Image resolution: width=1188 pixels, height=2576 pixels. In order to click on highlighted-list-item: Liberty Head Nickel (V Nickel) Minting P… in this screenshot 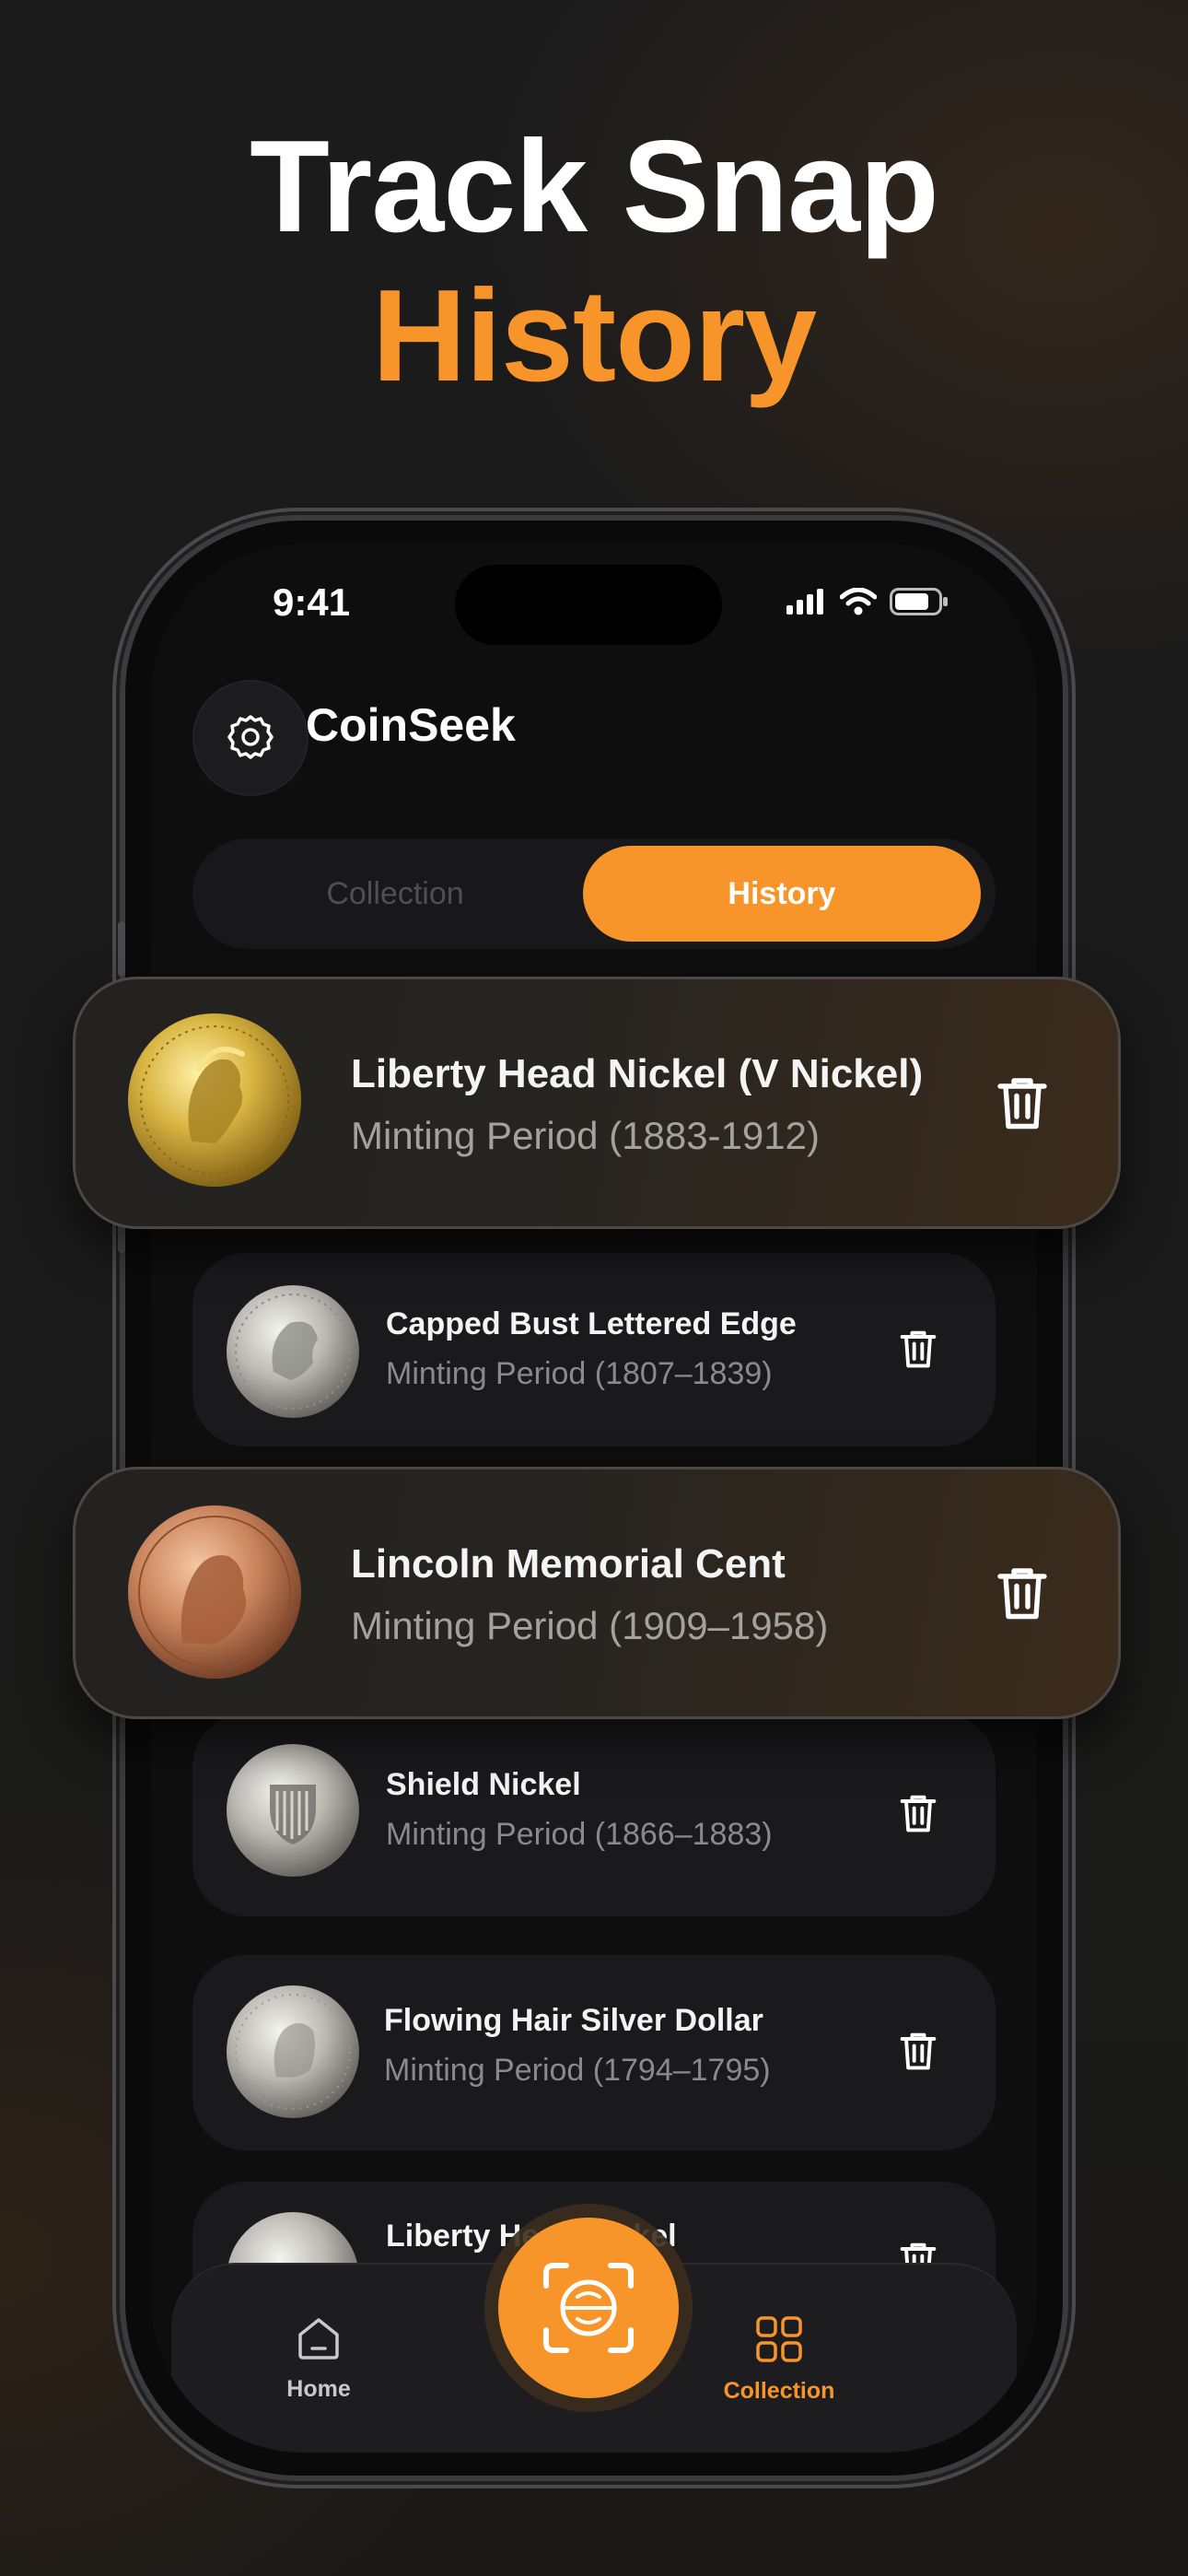, I will do `click(597, 1103)`.